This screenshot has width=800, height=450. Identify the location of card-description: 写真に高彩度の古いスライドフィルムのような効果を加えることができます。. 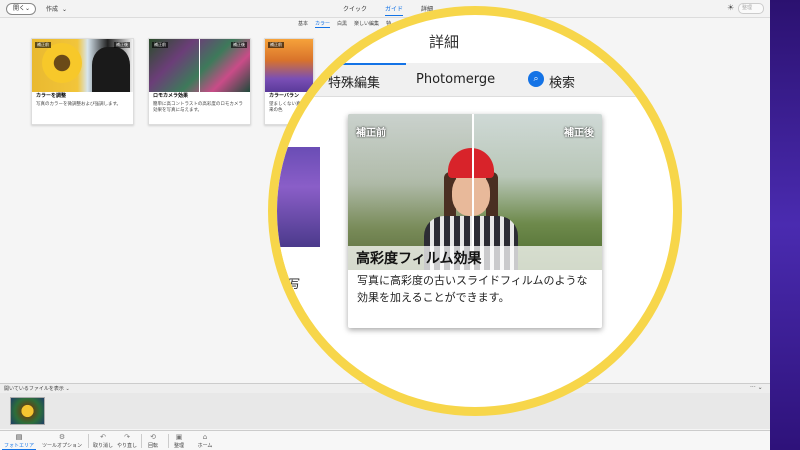
(472, 289).